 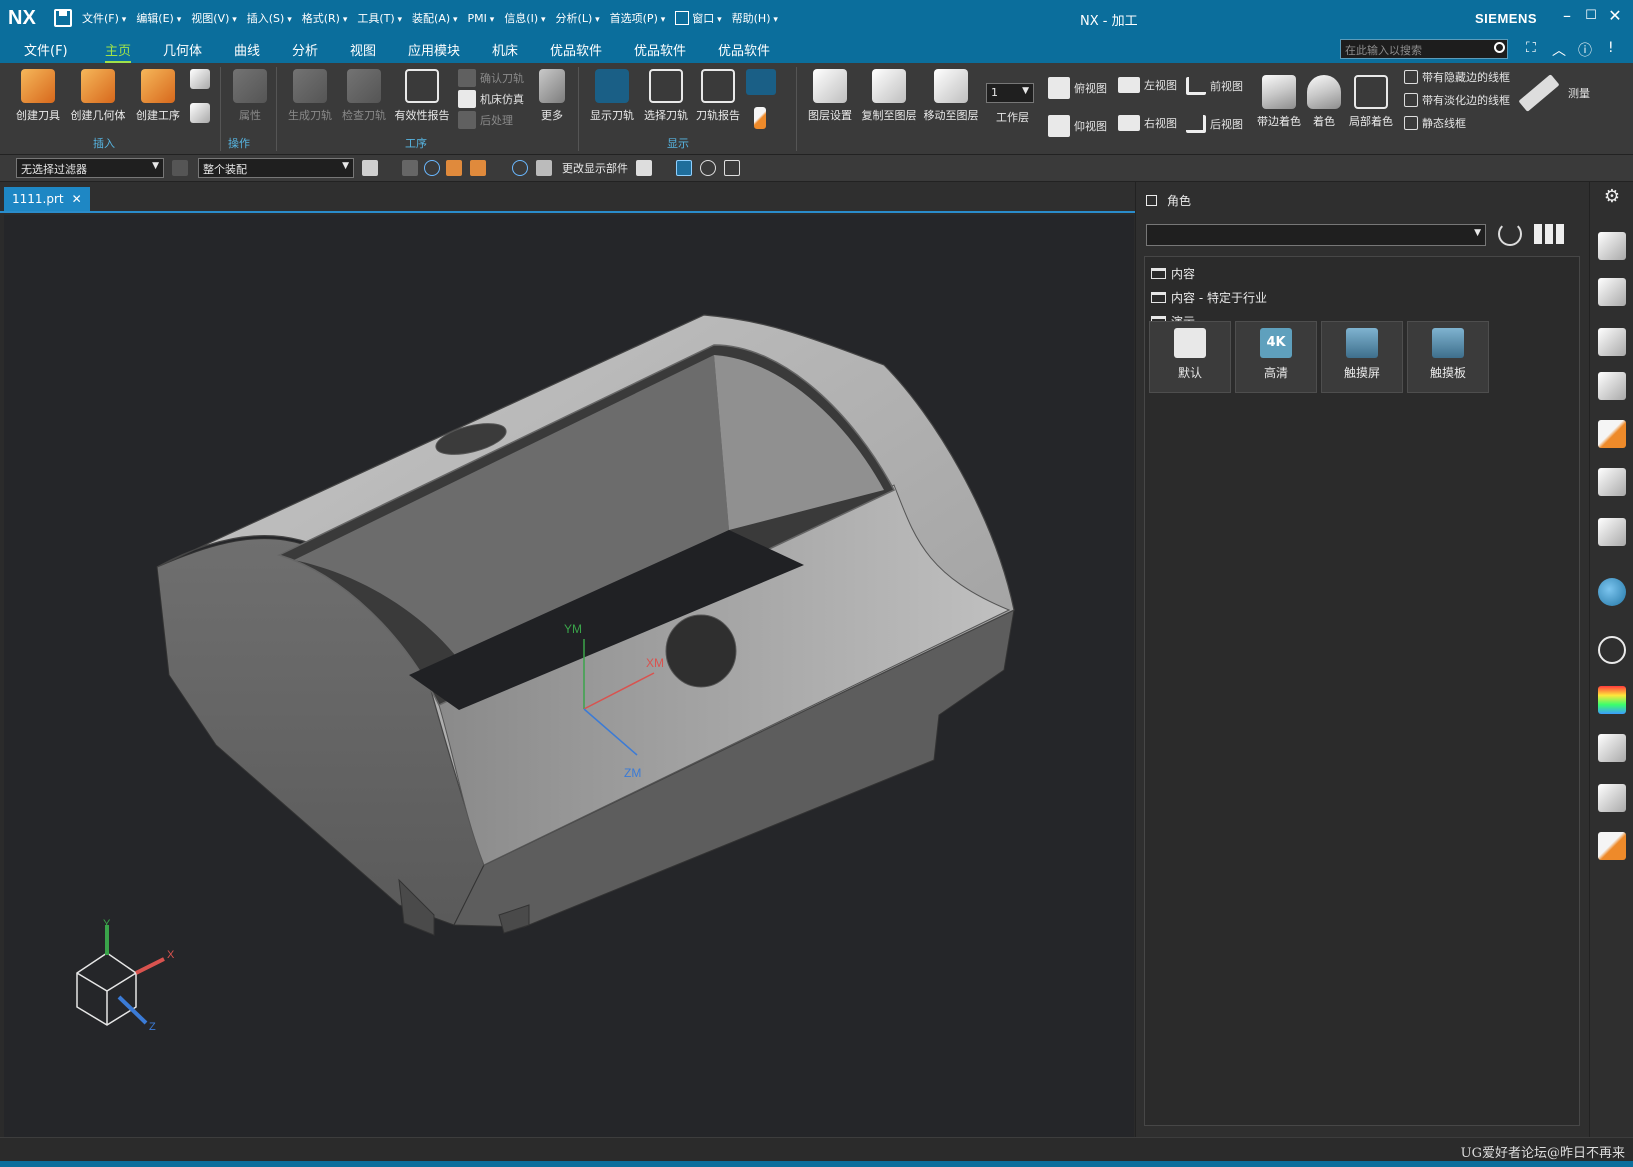 I want to click on part-navigator-icon, so click(x=1612, y=246).